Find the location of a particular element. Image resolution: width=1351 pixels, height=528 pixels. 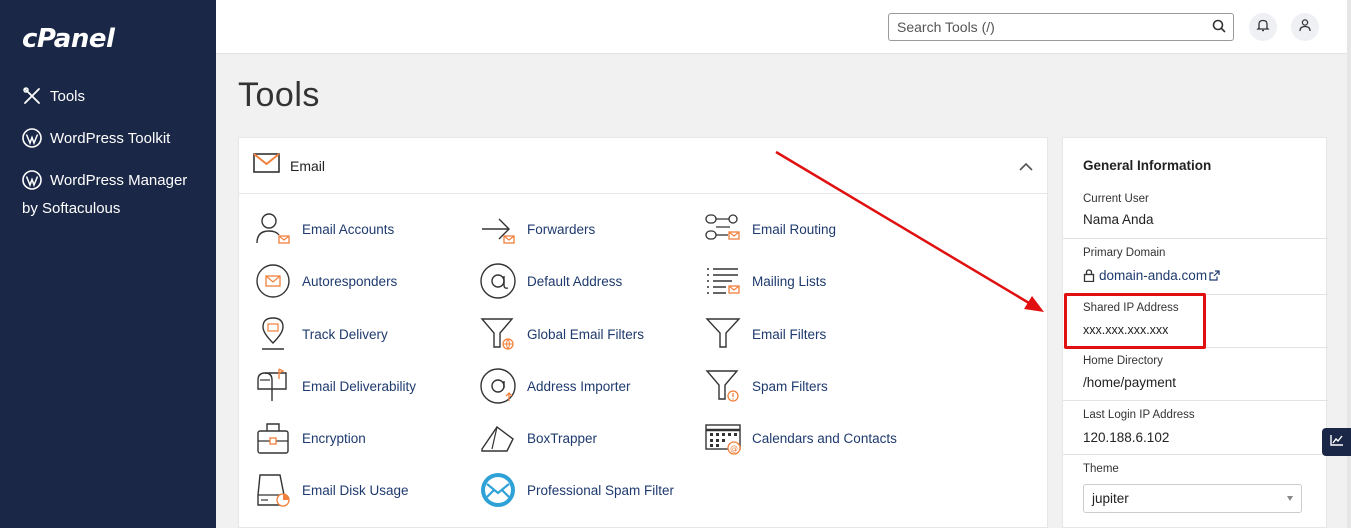

default-address-icon is located at coordinates (498, 281).